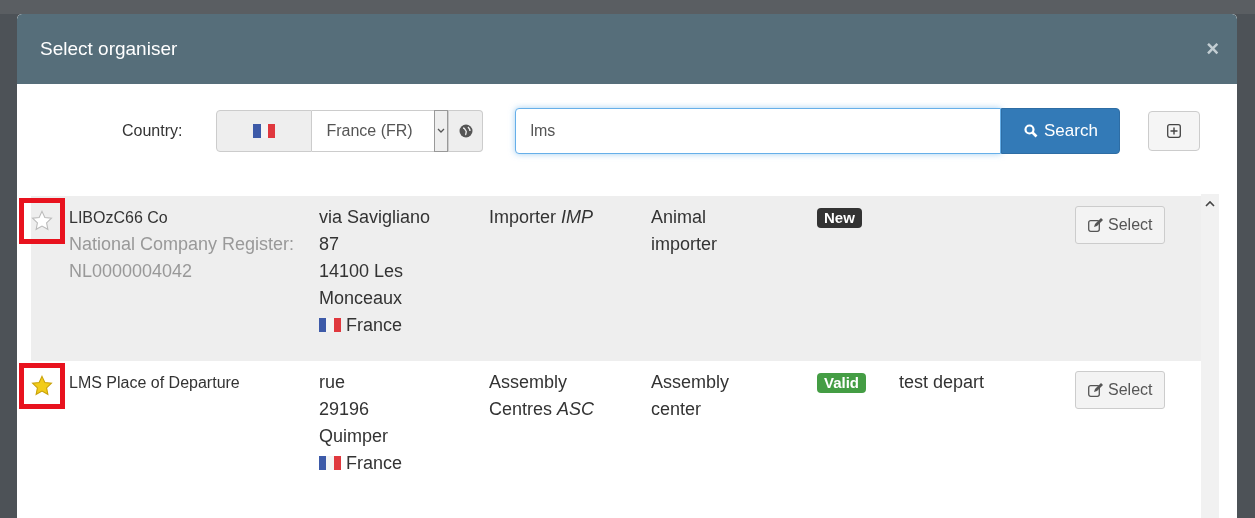 The image size is (1255, 518). I want to click on country-label: Country:, so click(152, 131).